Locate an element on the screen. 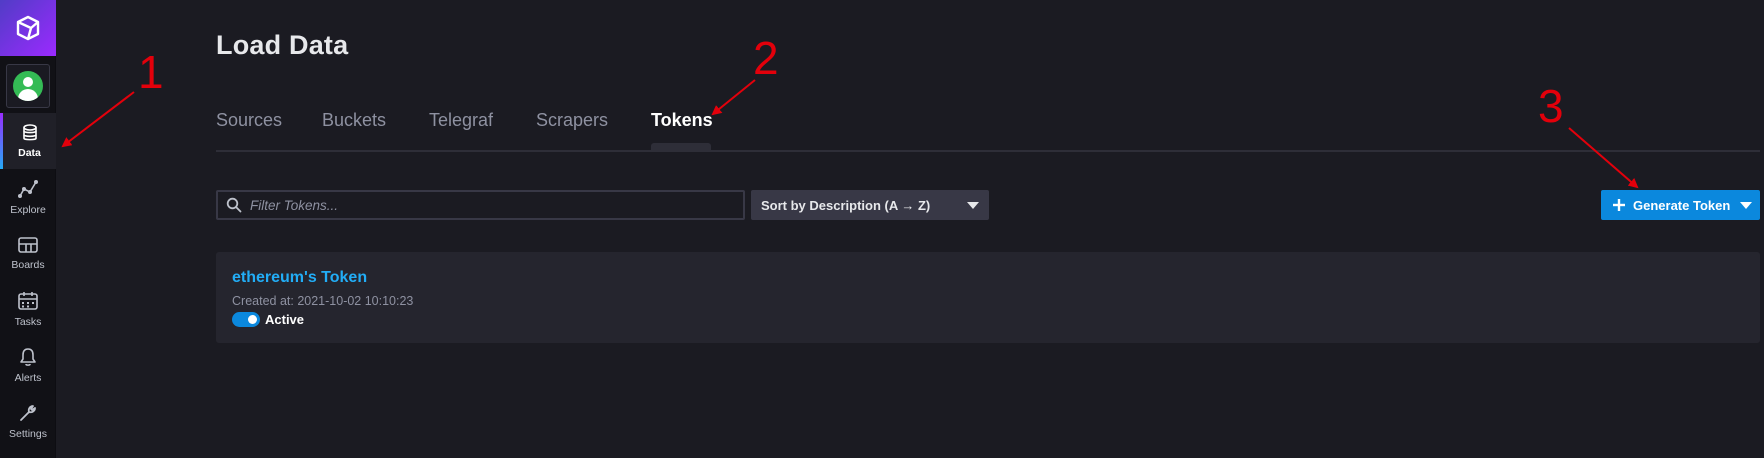  user-avatar-icon is located at coordinates (28, 86).